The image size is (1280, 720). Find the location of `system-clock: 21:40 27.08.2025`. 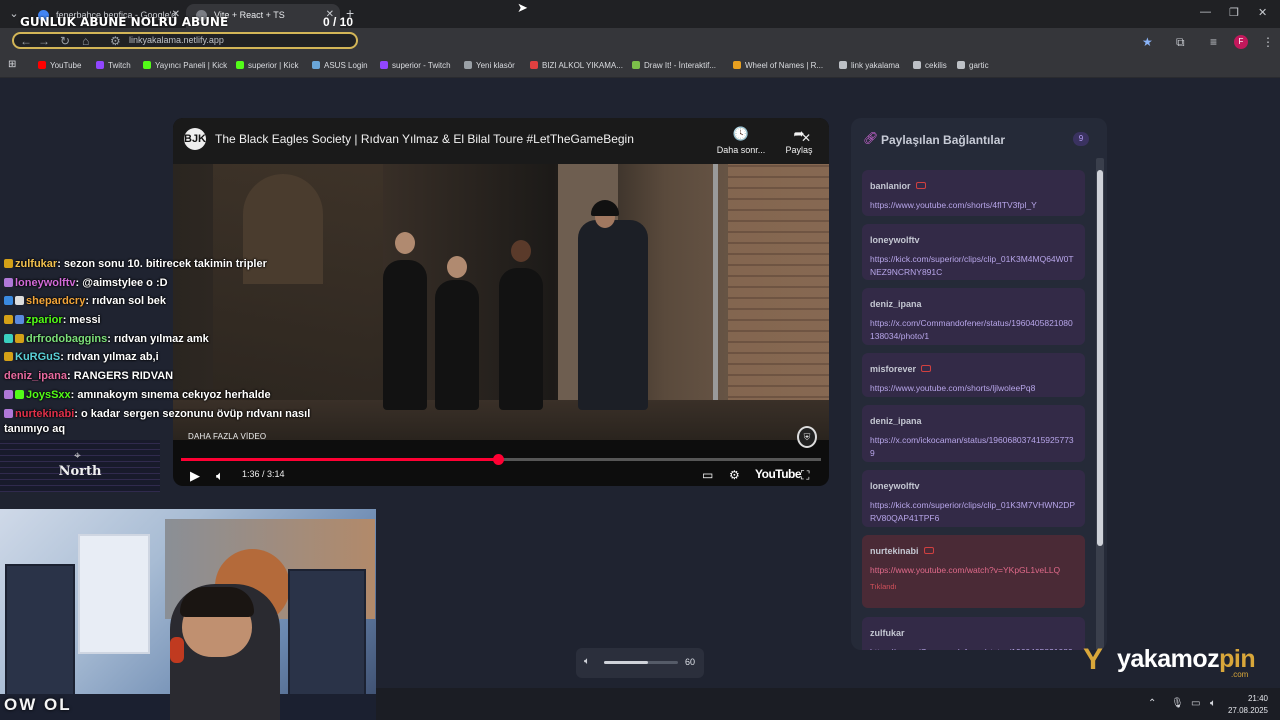

system-clock: 21:40 27.08.2025 is located at coordinates (1248, 705).